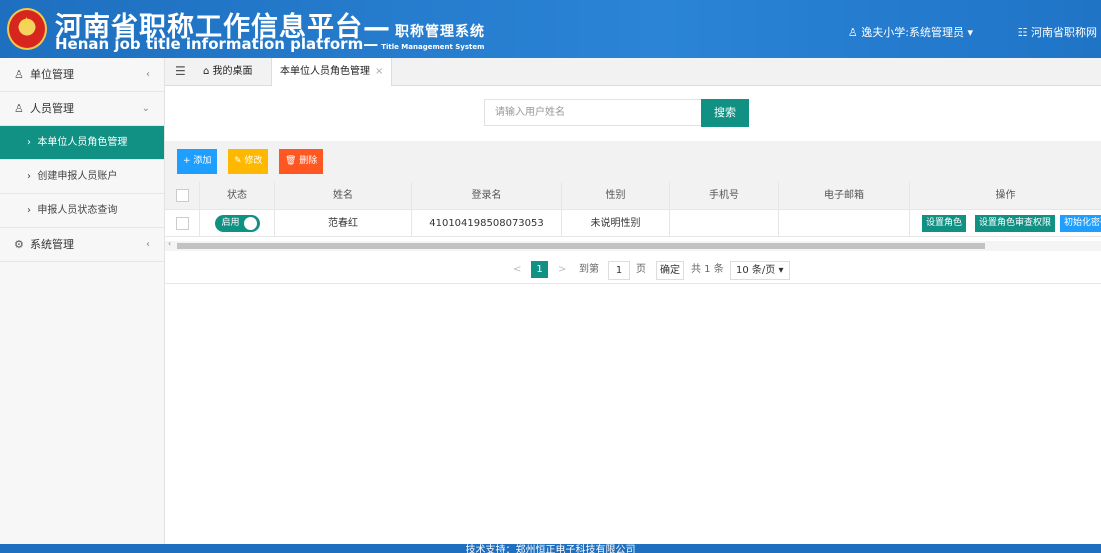 The height and width of the screenshot is (553, 1101). Describe the element at coordinates (539, 269) in the screenshot. I see `page-number-current: 1` at that location.